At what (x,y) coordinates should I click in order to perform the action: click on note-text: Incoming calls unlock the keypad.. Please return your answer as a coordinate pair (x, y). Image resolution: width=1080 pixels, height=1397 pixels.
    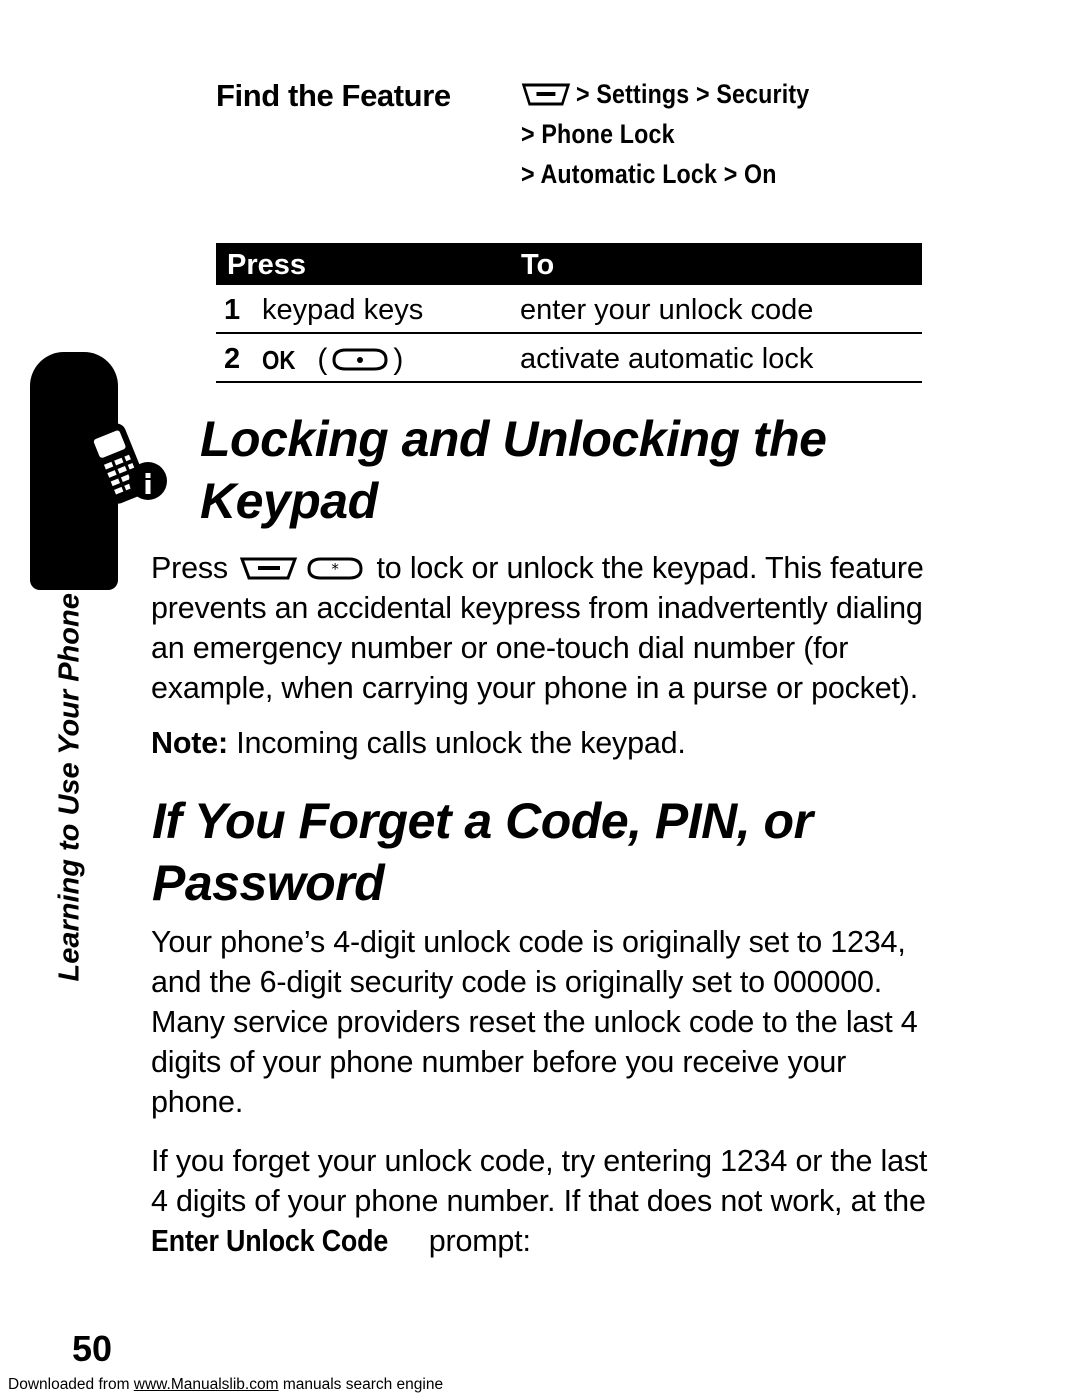
    Looking at the image, I should click on (456, 743).